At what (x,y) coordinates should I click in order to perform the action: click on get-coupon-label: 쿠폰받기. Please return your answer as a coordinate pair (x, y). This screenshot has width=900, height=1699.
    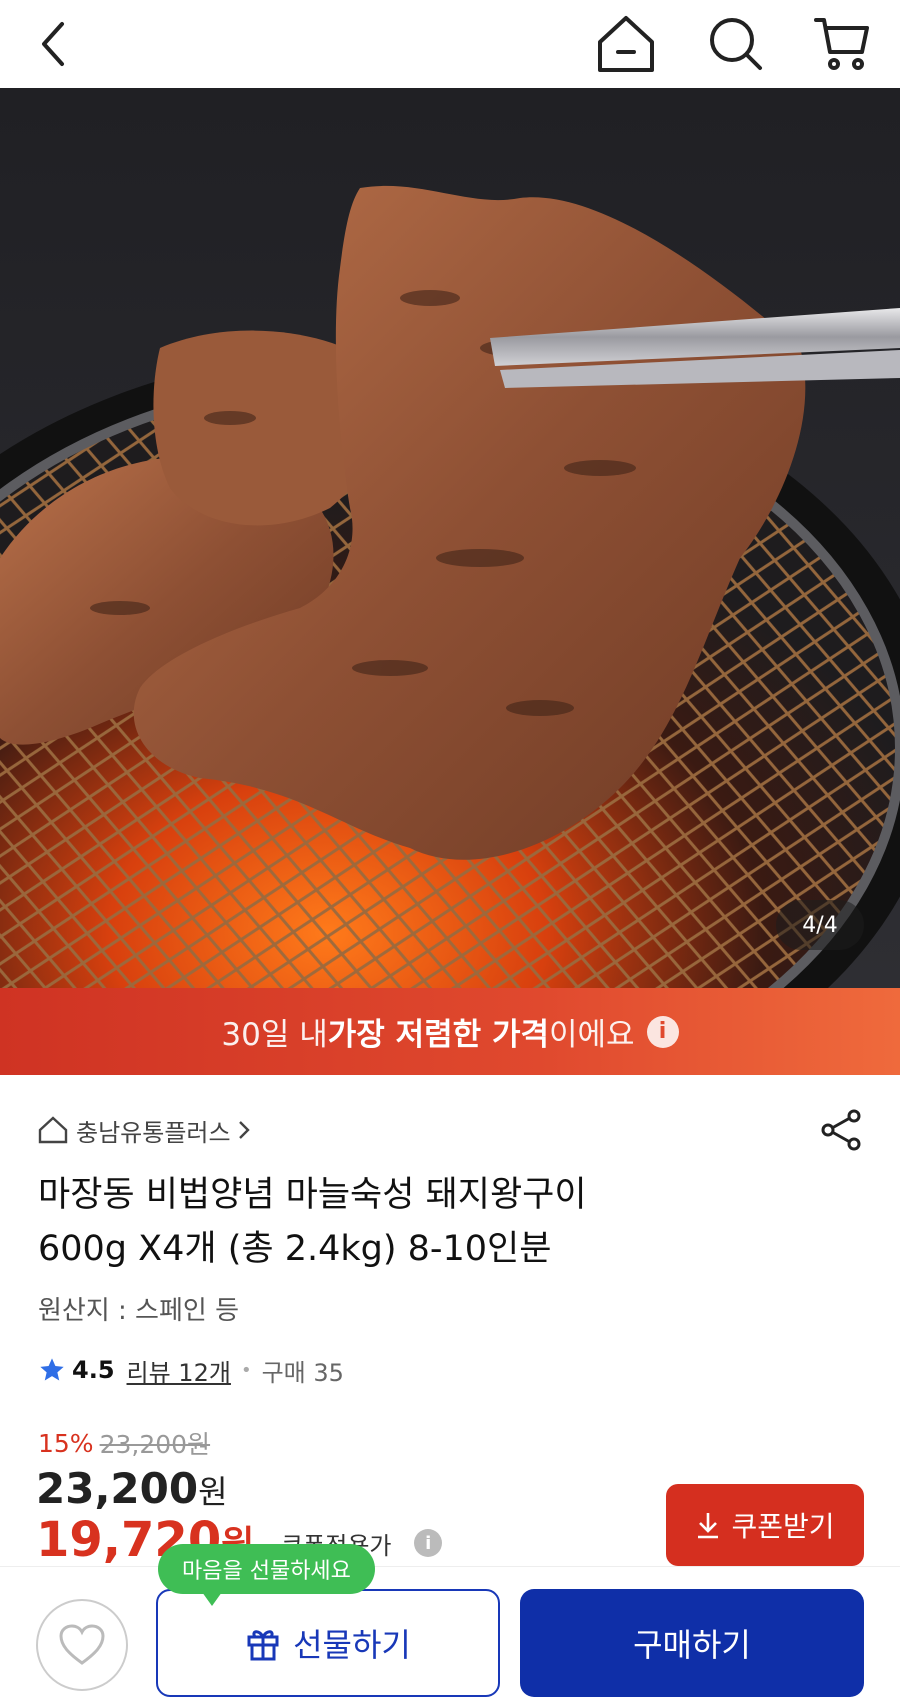
    Looking at the image, I should click on (783, 1526).